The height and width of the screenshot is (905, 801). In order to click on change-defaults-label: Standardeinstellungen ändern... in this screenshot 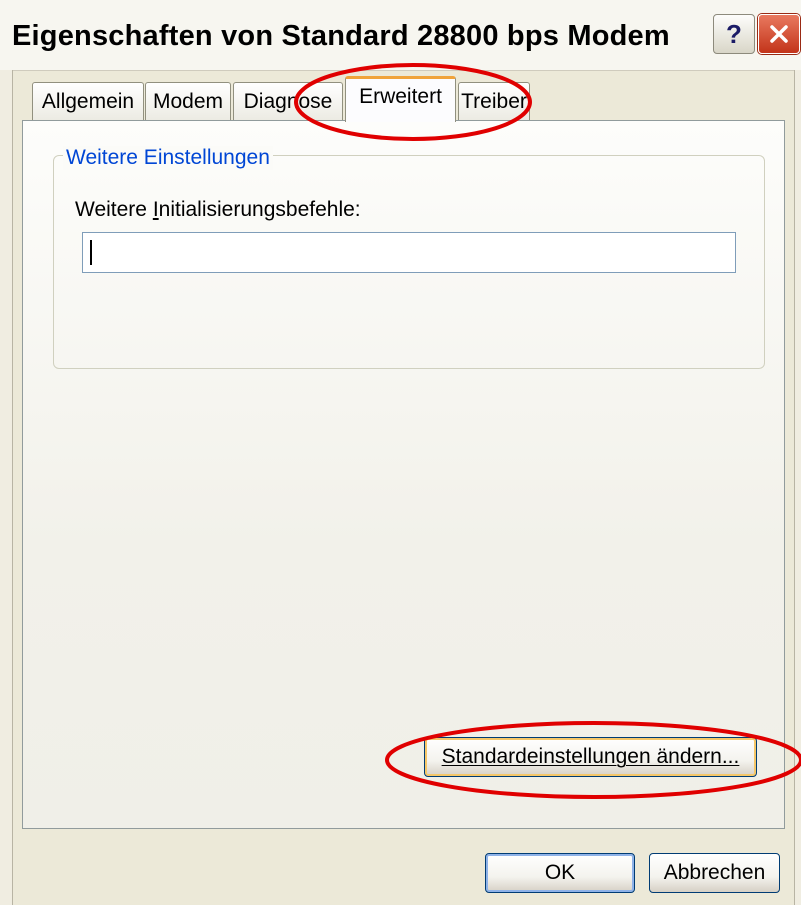, I will do `click(590, 756)`.